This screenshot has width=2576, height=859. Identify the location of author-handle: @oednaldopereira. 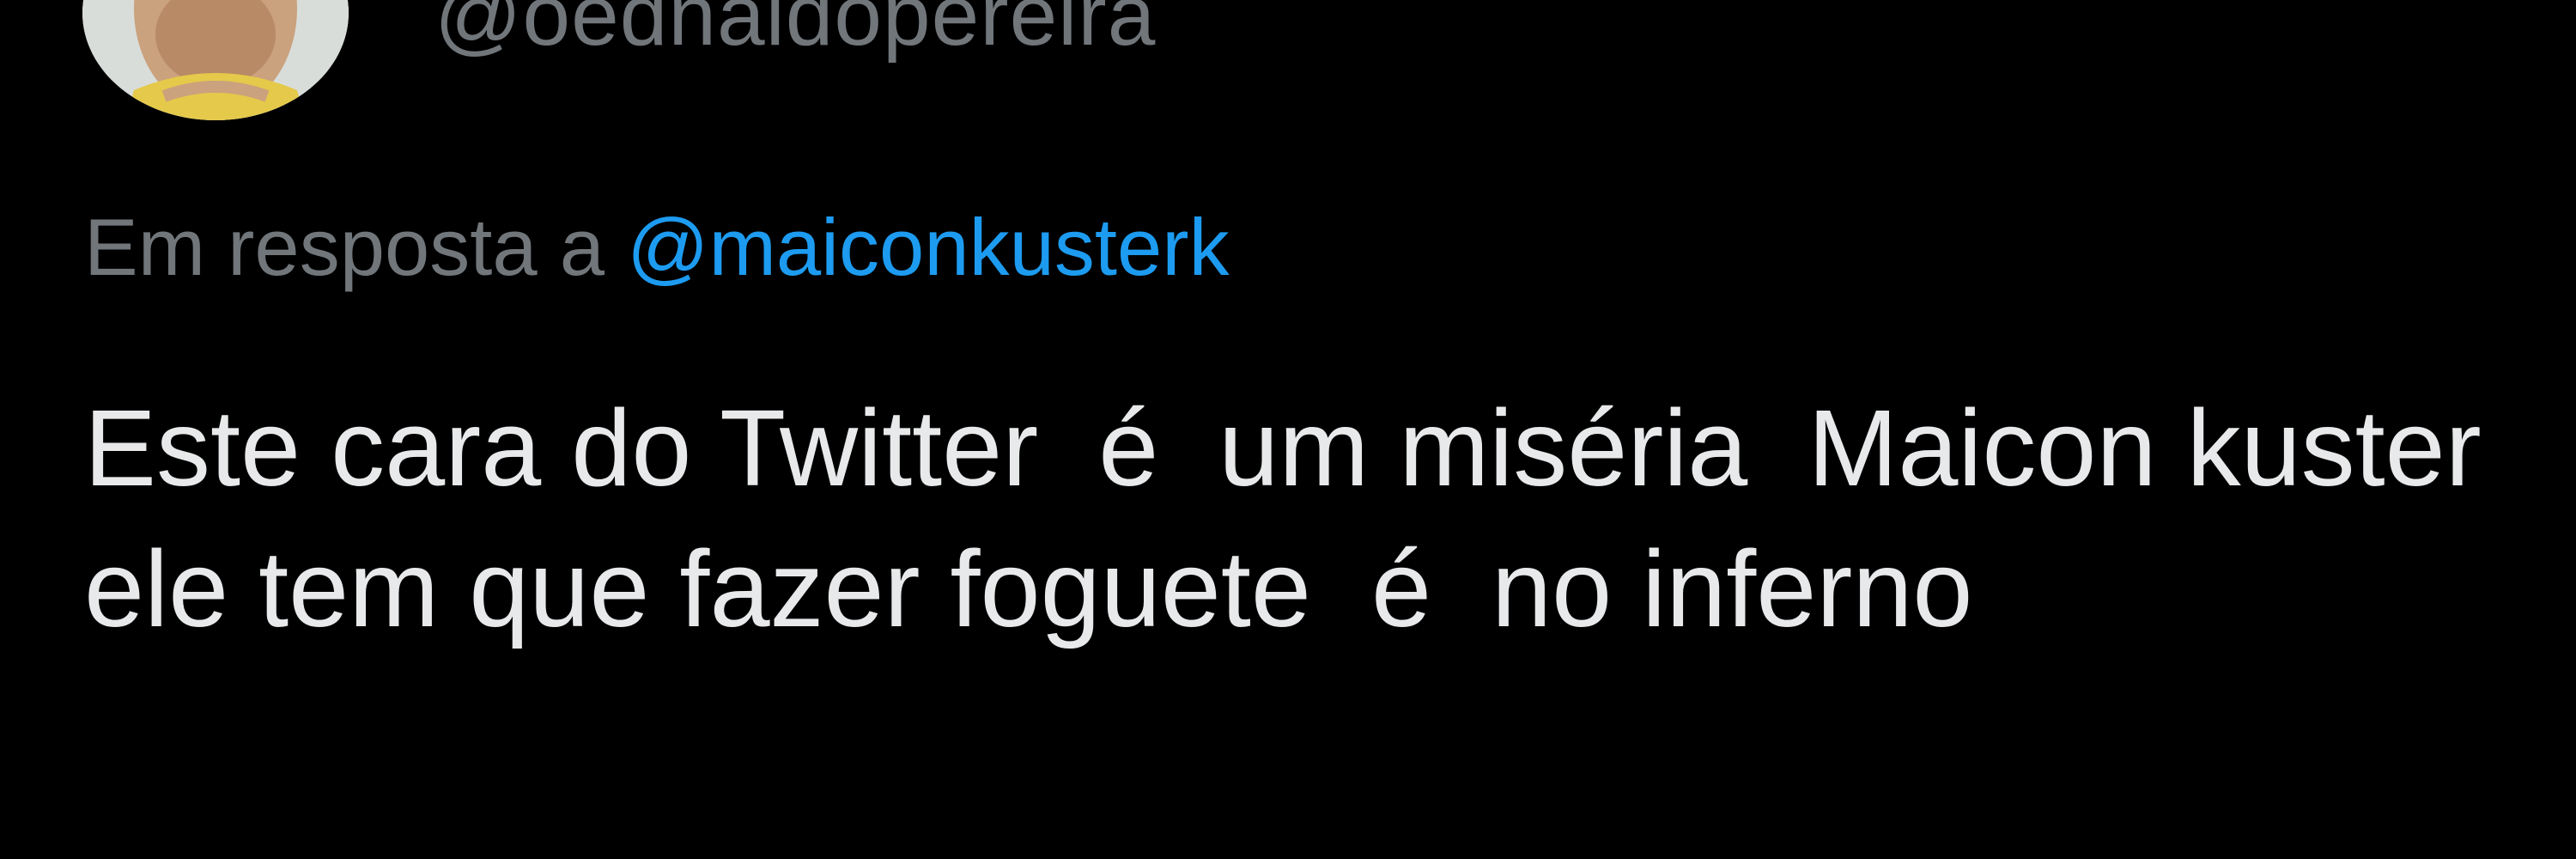
(795, 29).